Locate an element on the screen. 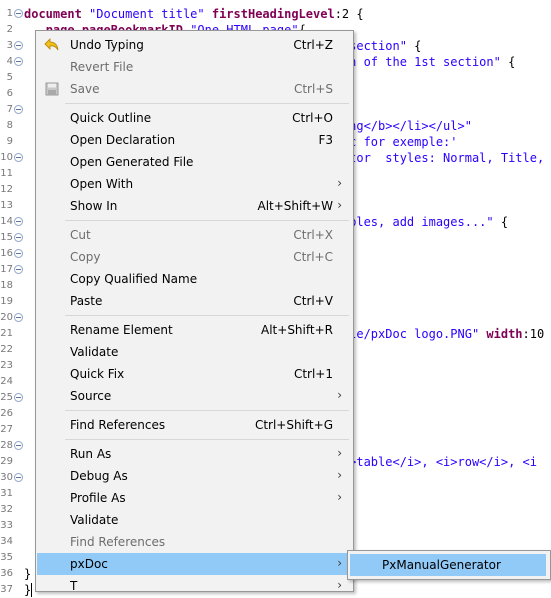 The height and width of the screenshot is (598, 551). line-number: 6 is located at coordinates (9, 93).